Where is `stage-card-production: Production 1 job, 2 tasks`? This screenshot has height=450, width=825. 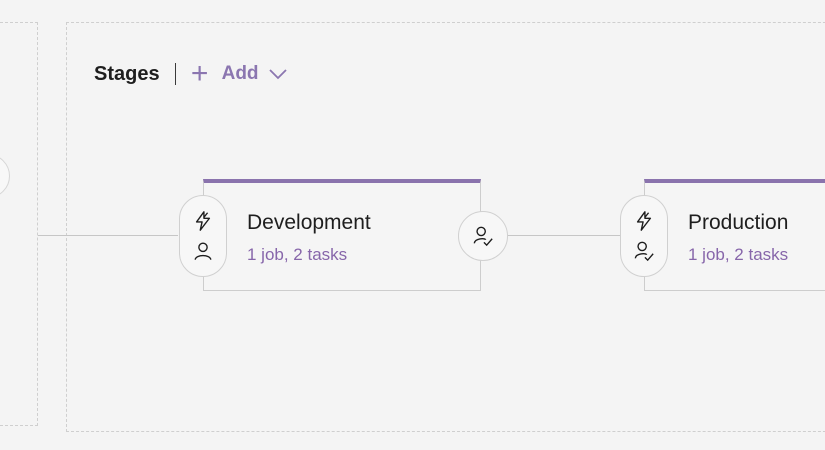 stage-card-production: Production 1 job, 2 tasks is located at coordinates (734, 235).